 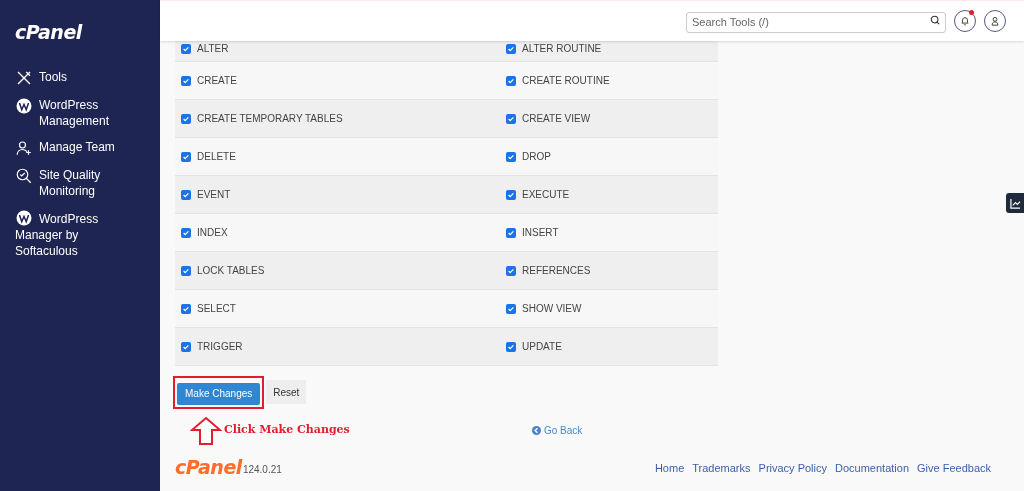 I want to click on sidebar-item: WordPress Management, so click(x=80, y=112).